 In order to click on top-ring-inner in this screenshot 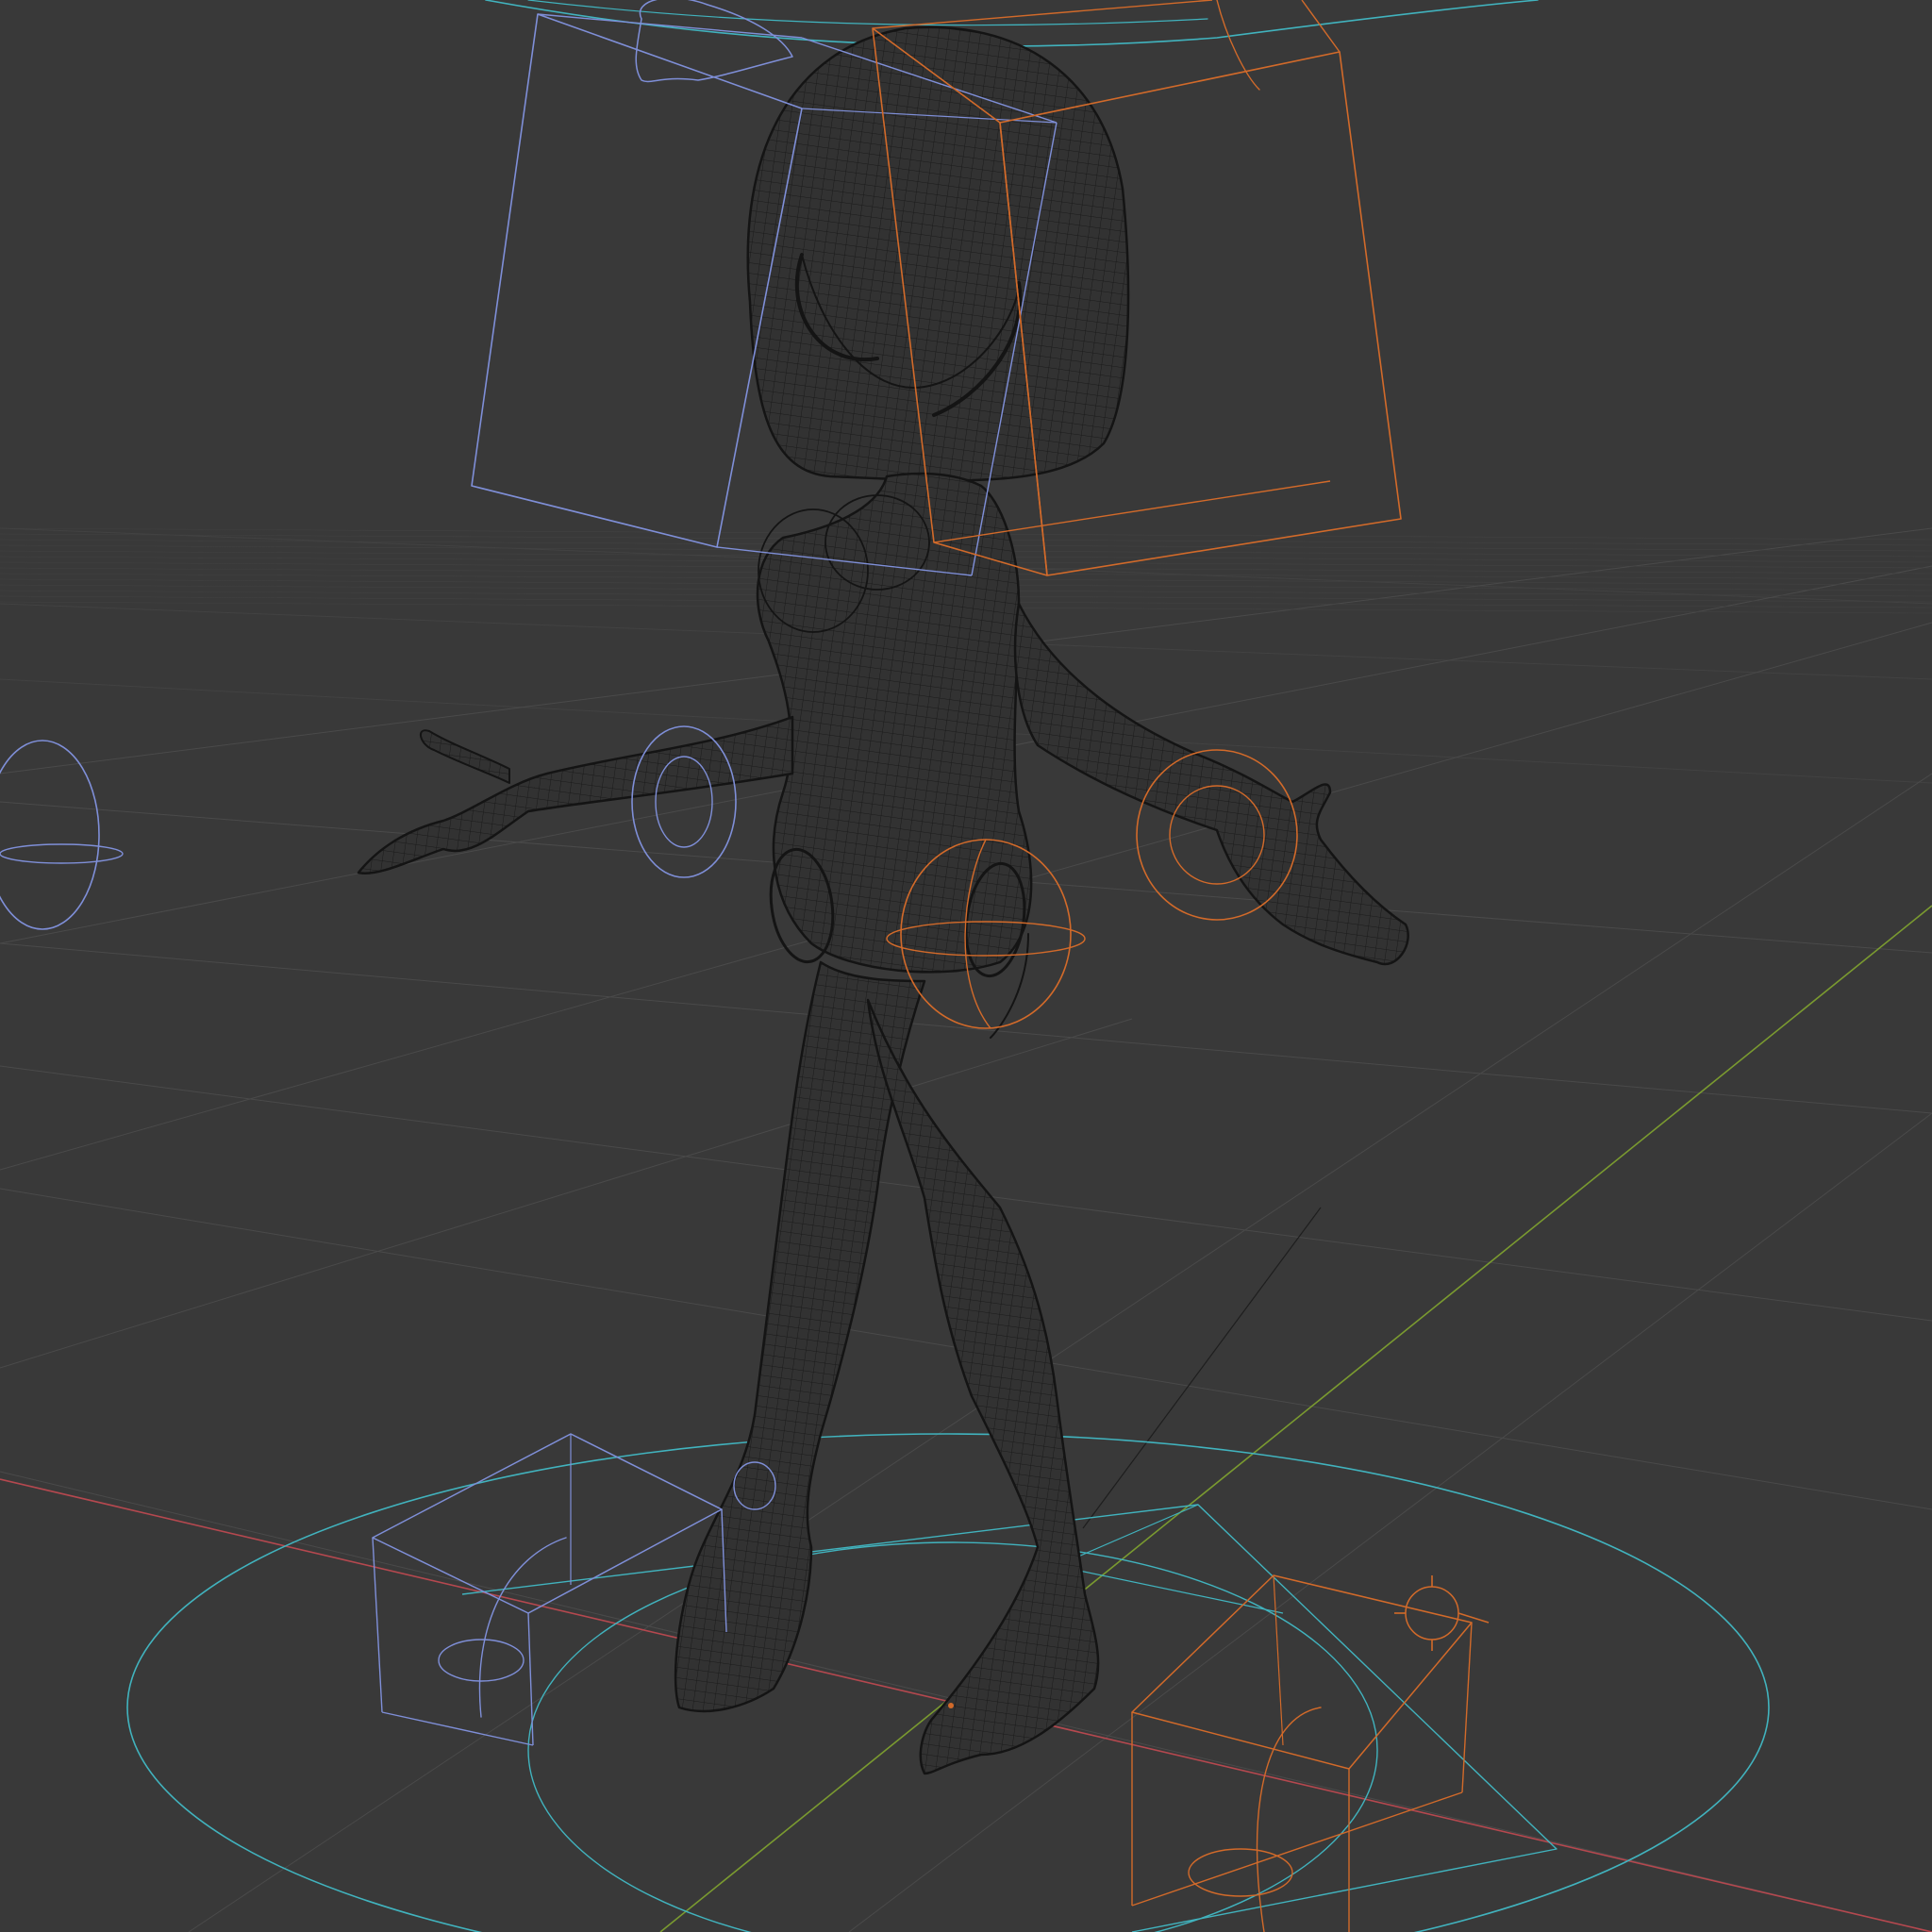, I will do `click(867, 13)`.